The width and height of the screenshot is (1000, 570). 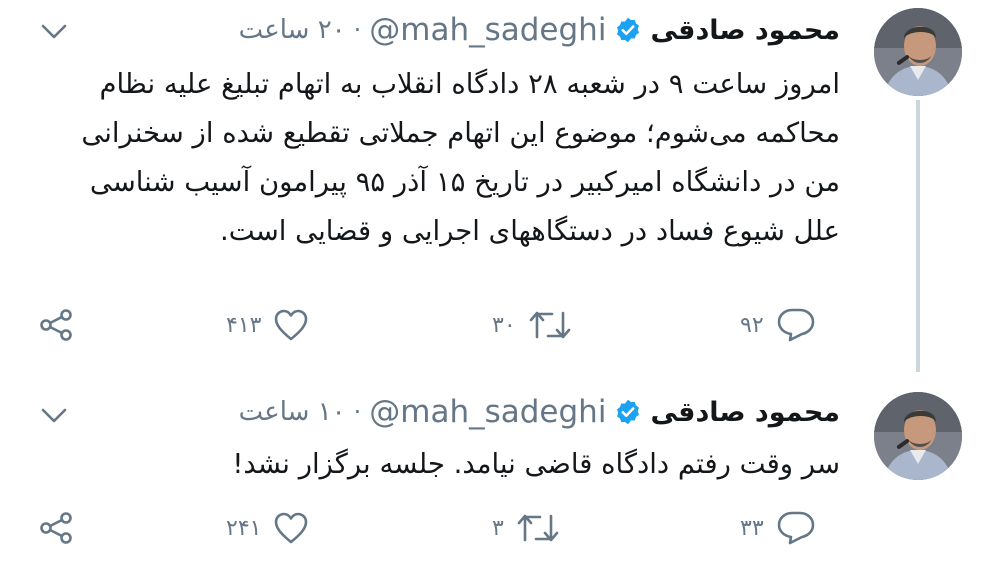 I want to click on like-count: ۲۴۱, so click(x=244, y=528).